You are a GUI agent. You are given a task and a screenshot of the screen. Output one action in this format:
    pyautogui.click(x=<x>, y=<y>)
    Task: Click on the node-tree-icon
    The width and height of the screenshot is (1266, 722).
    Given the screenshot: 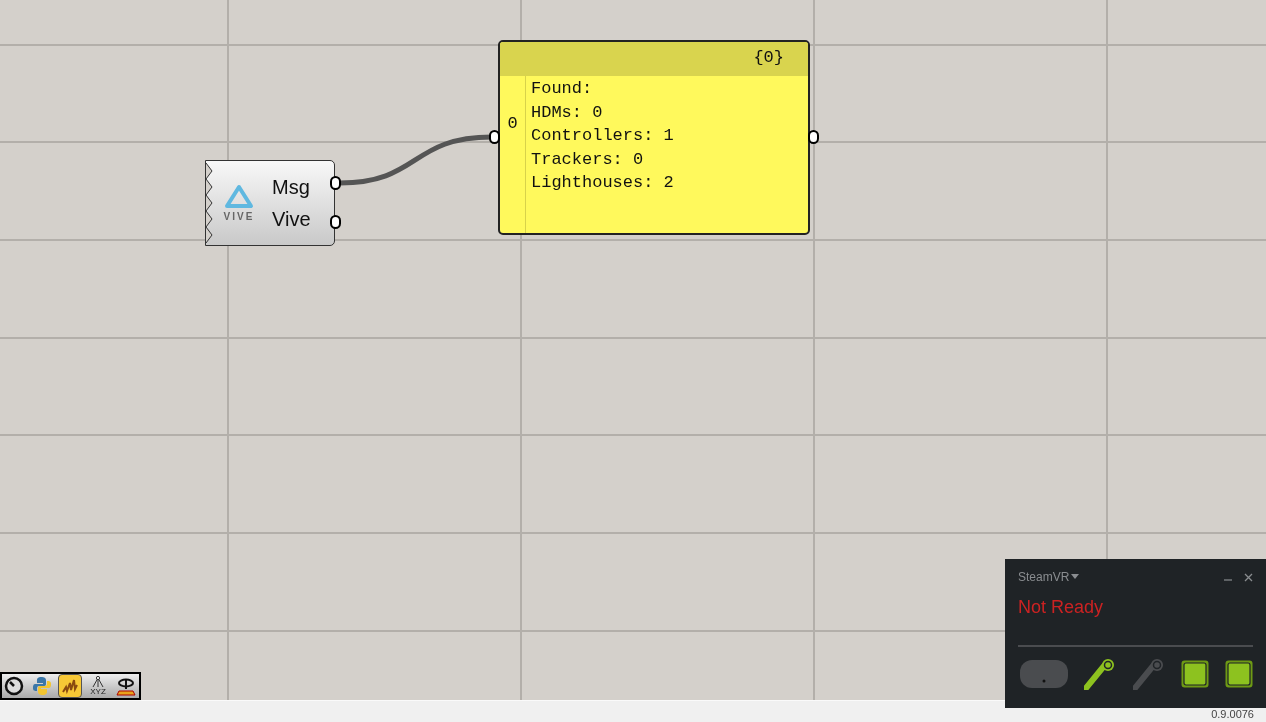 What is the action you would take?
    pyautogui.click(x=98, y=682)
    